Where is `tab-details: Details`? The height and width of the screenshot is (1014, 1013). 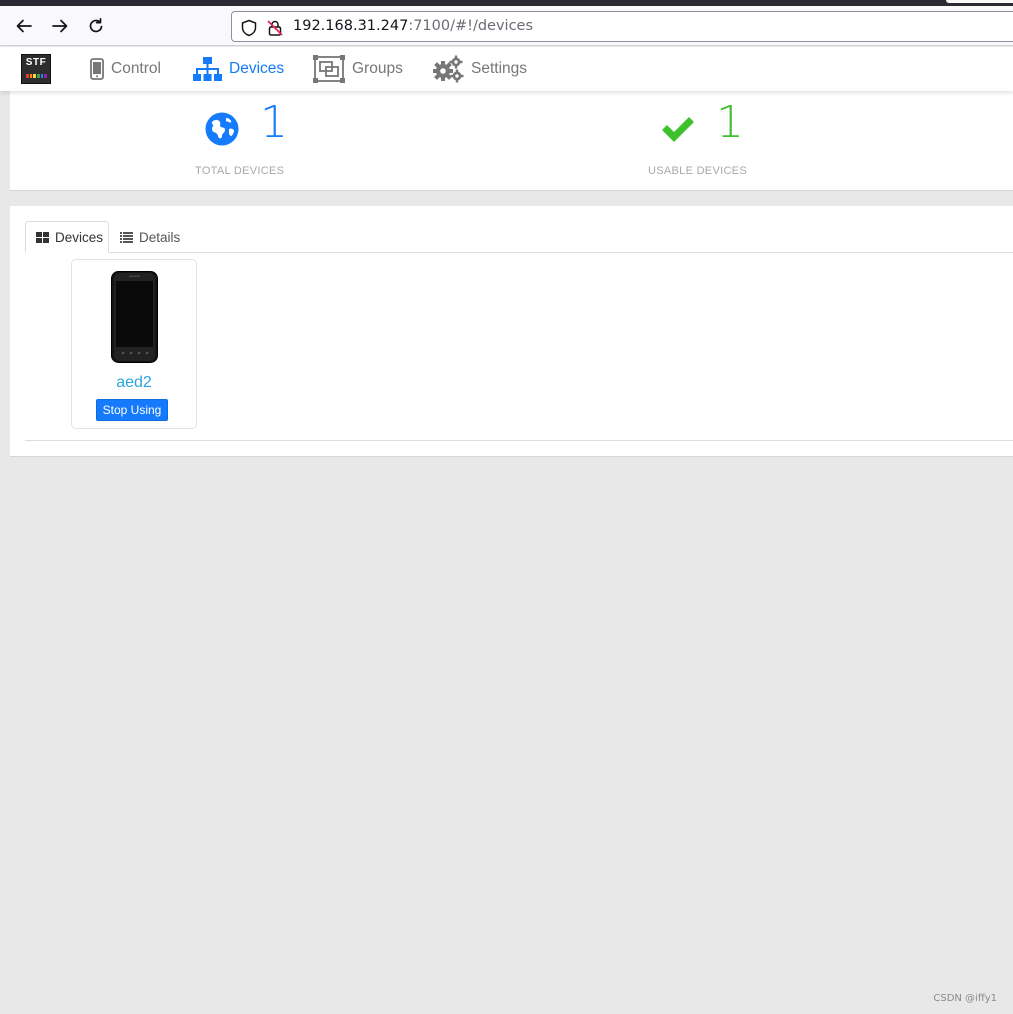 tab-details: Details is located at coordinates (150, 237).